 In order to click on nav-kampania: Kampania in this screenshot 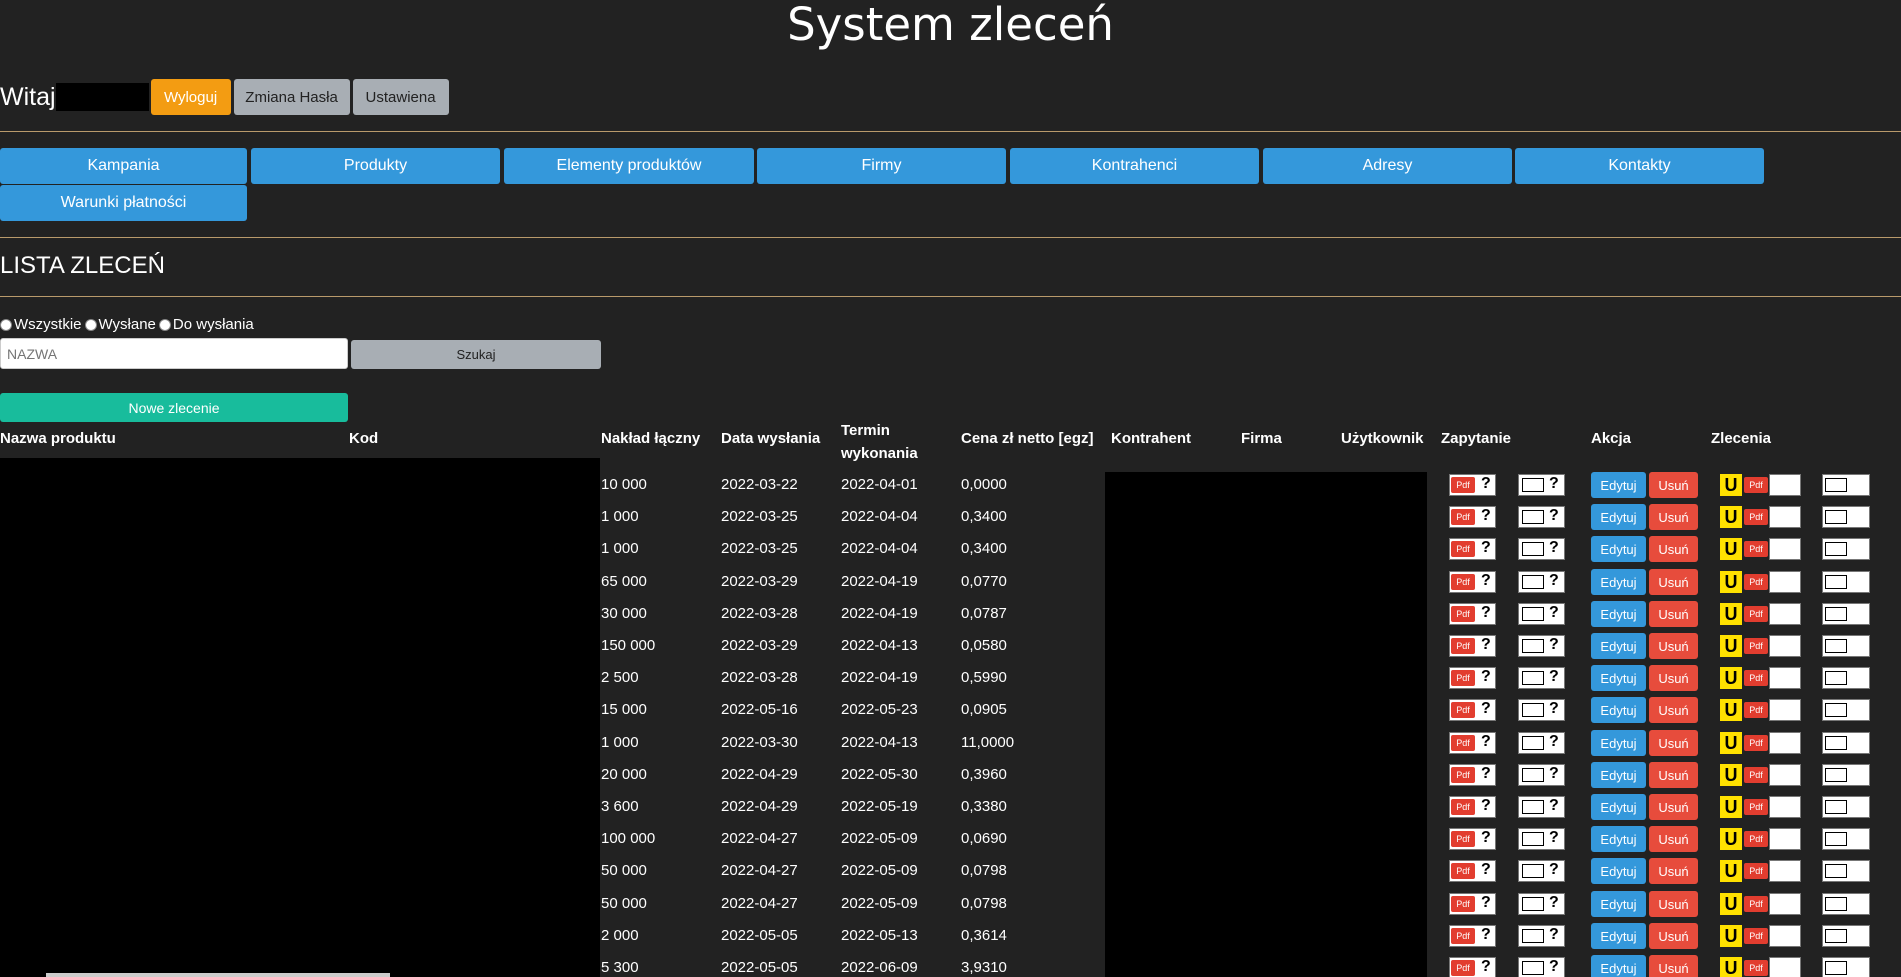, I will do `click(123, 166)`.